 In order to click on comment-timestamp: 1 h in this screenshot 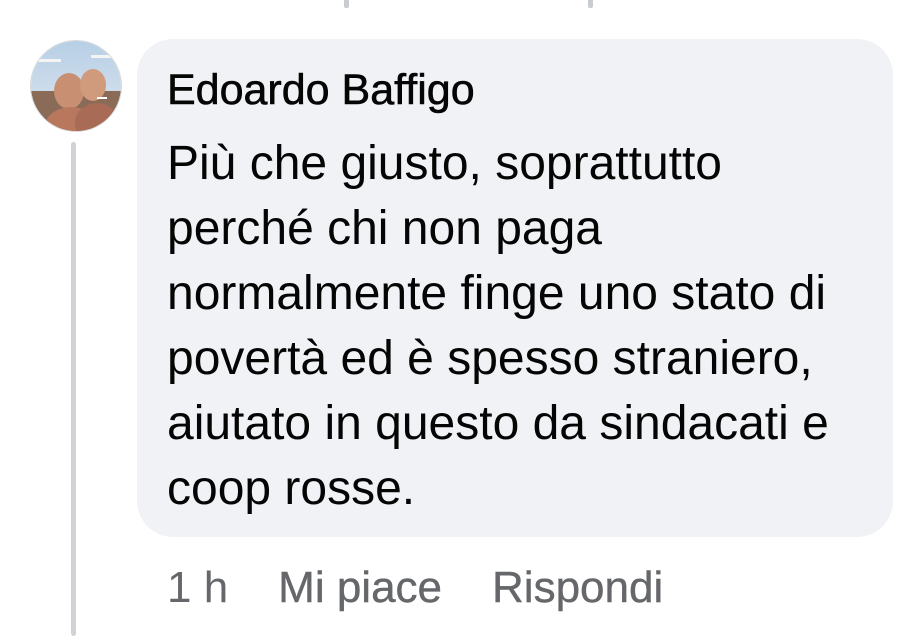, I will do `click(197, 588)`.